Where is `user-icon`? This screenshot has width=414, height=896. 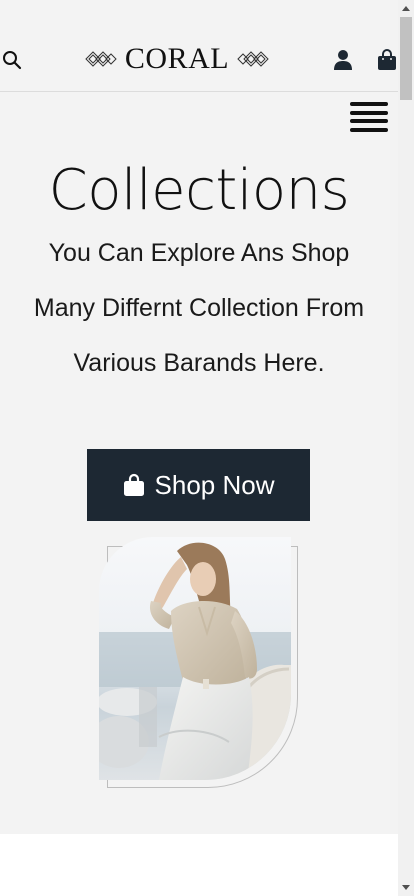 user-icon is located at coordinates (343, 60).